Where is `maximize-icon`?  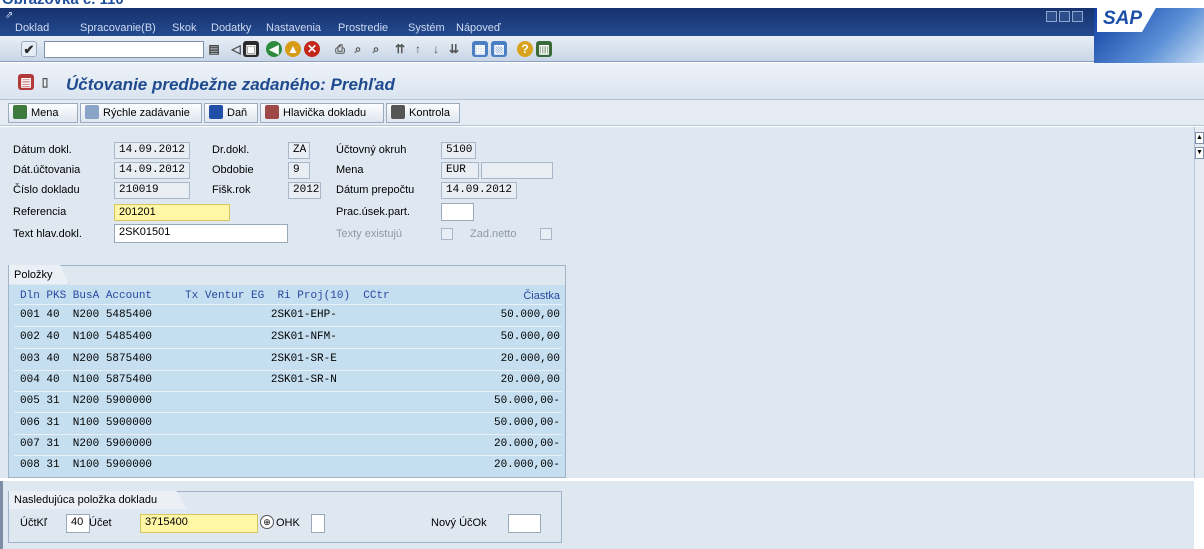 maximize-icon is located at coordinates (1064, 16).